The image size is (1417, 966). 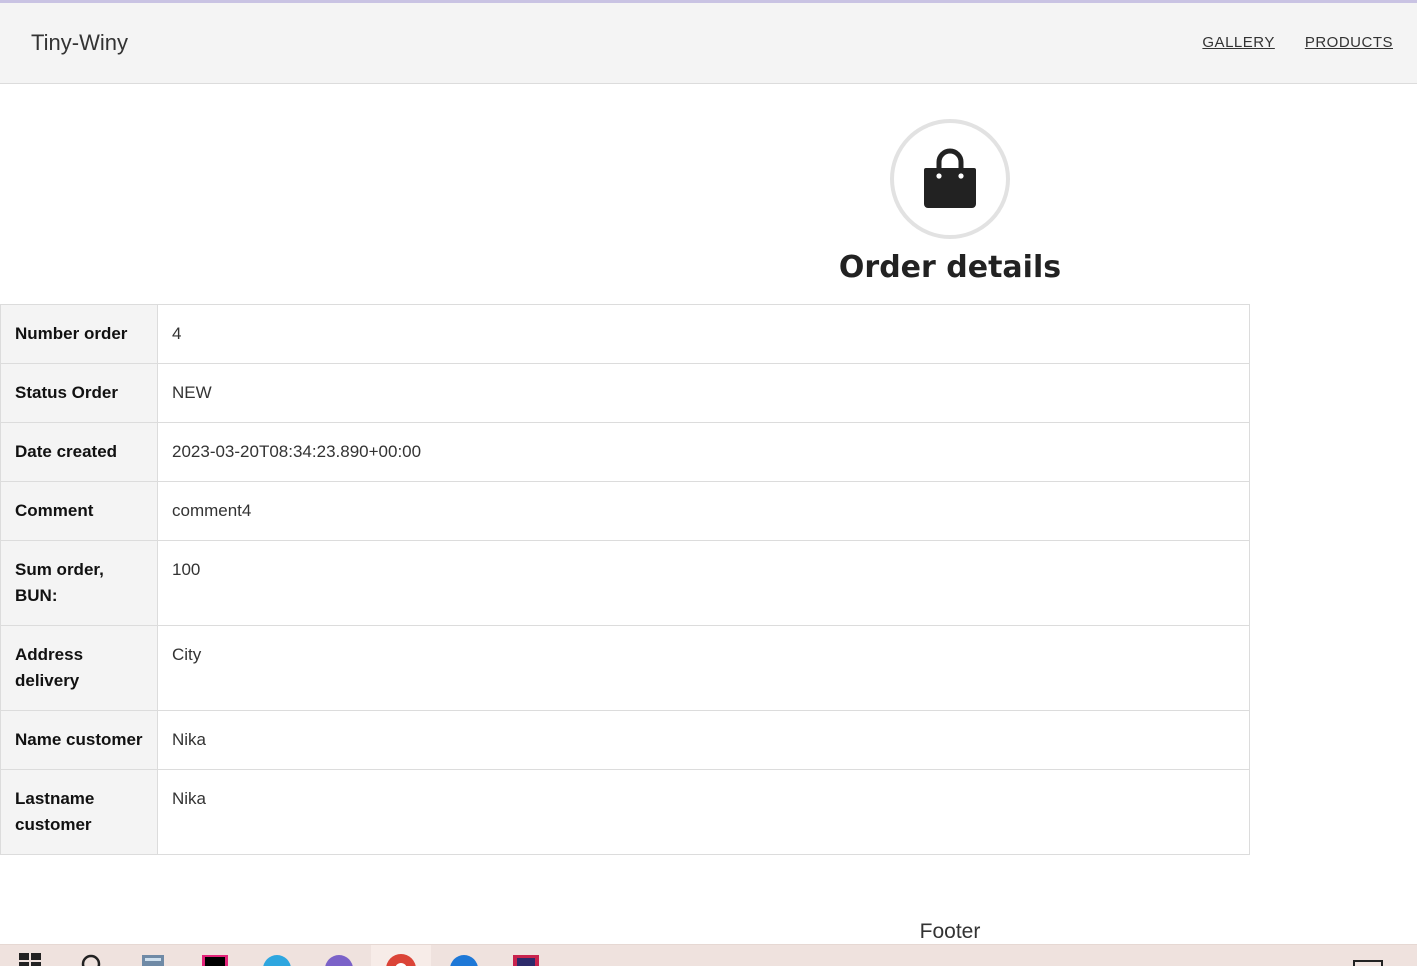 I want to click on viber-icon, so click(x=339, y=955).